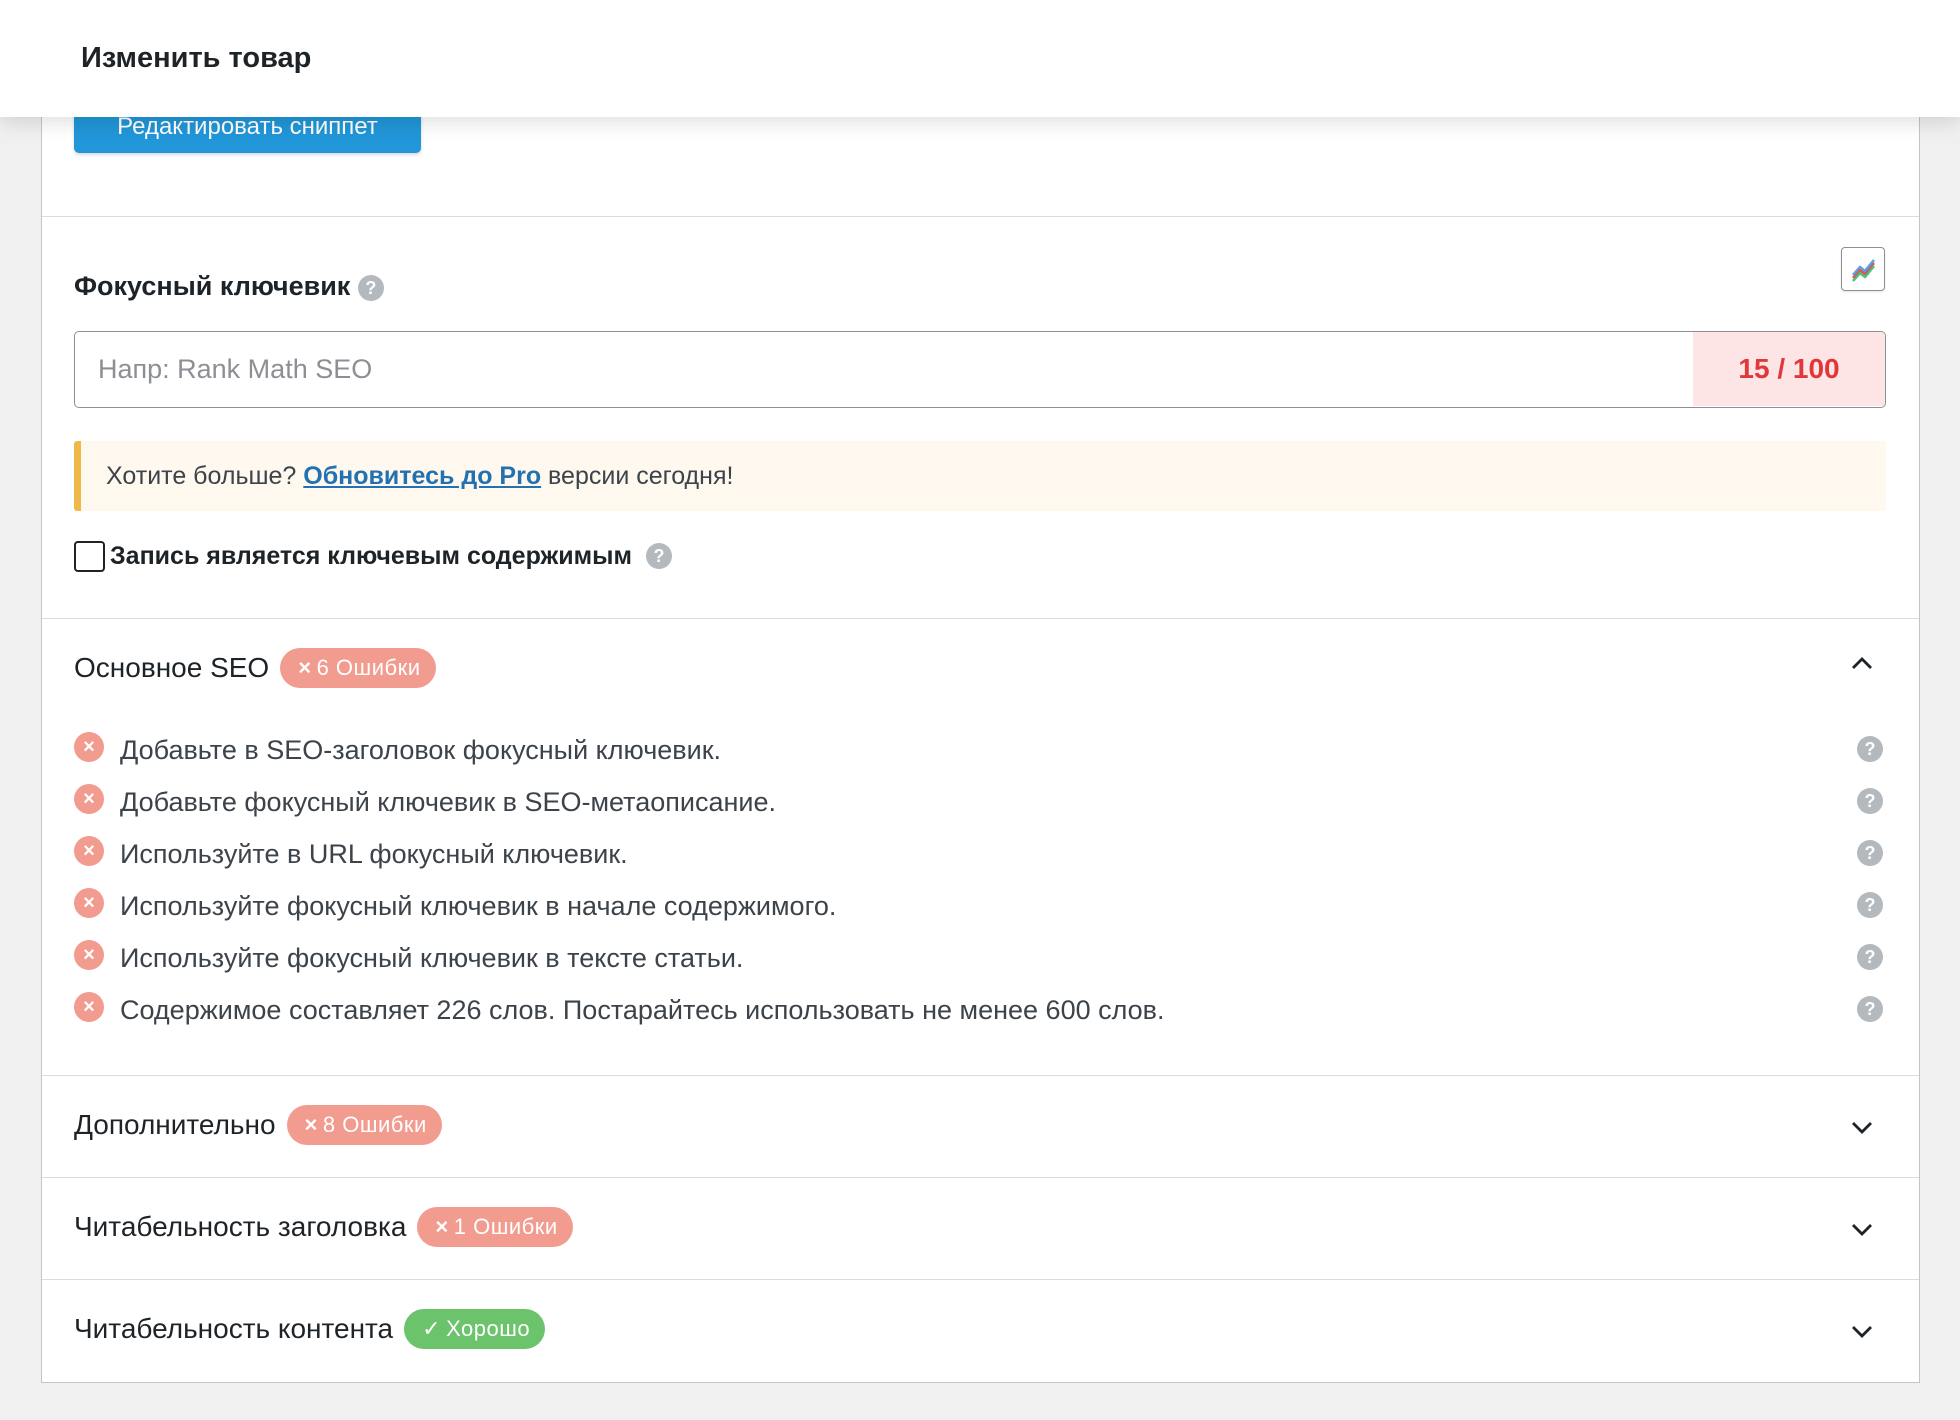 The width and height of the screenshot is (1960, 1420). What do you see at coordinates (980, 1126) in the screenshot?
I see `section-additional: Дополнительно × 8 Ошибки` at bounding box center [980, 1126].